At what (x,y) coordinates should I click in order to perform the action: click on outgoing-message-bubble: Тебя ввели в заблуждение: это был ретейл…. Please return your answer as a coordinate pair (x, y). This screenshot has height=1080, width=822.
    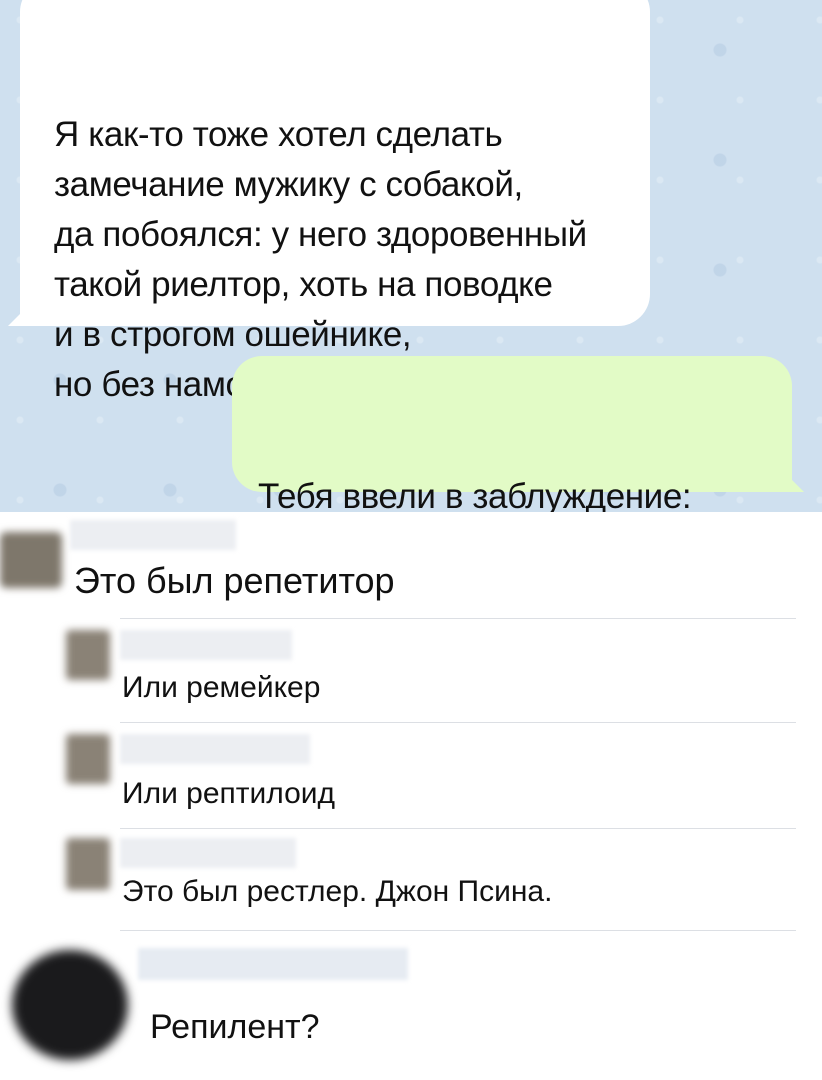
    Looking at the image, I should click on (518, 434).